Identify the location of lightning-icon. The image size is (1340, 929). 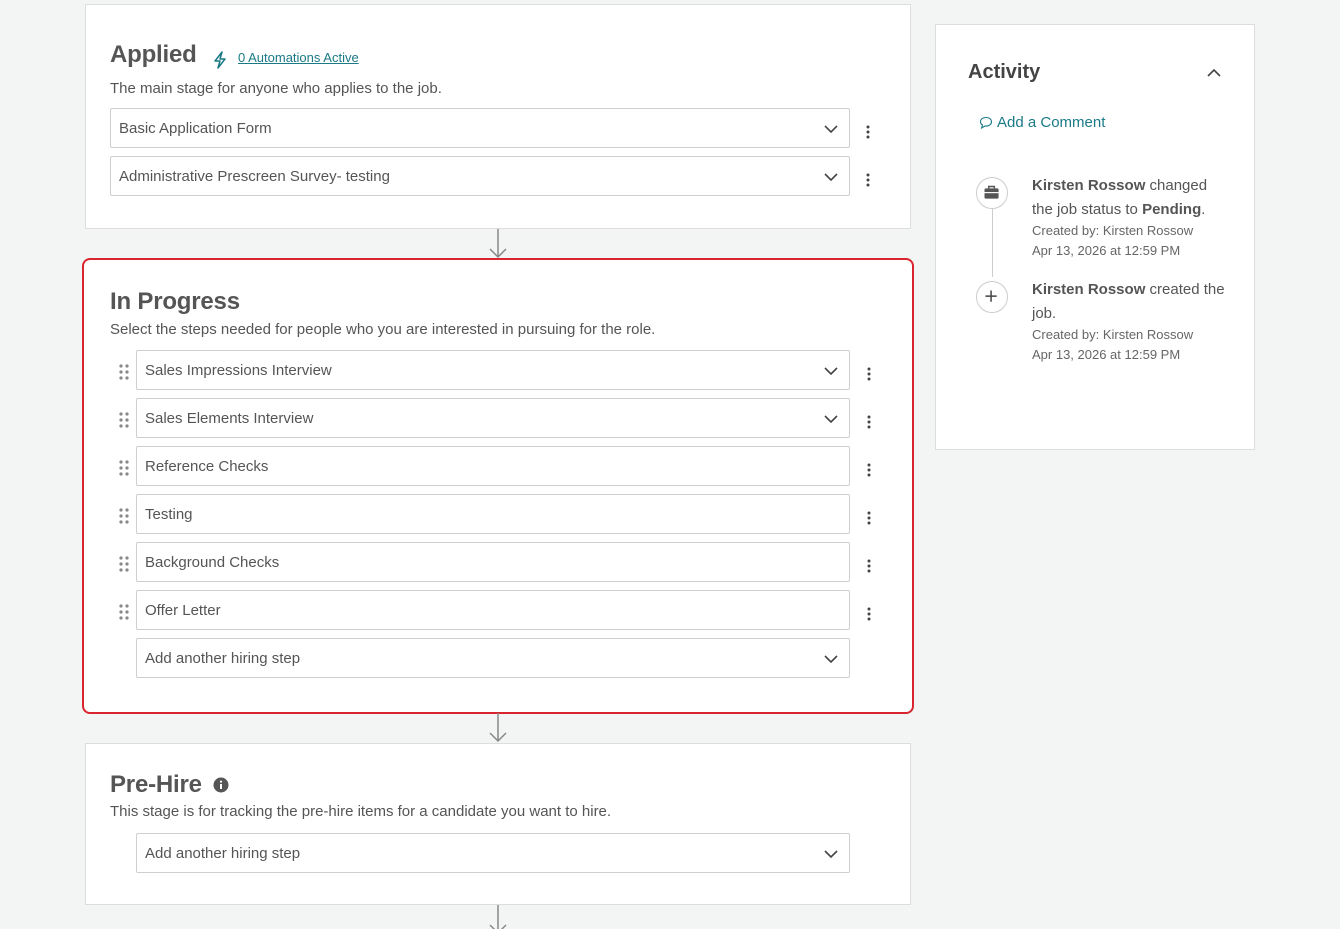
(220, 60).